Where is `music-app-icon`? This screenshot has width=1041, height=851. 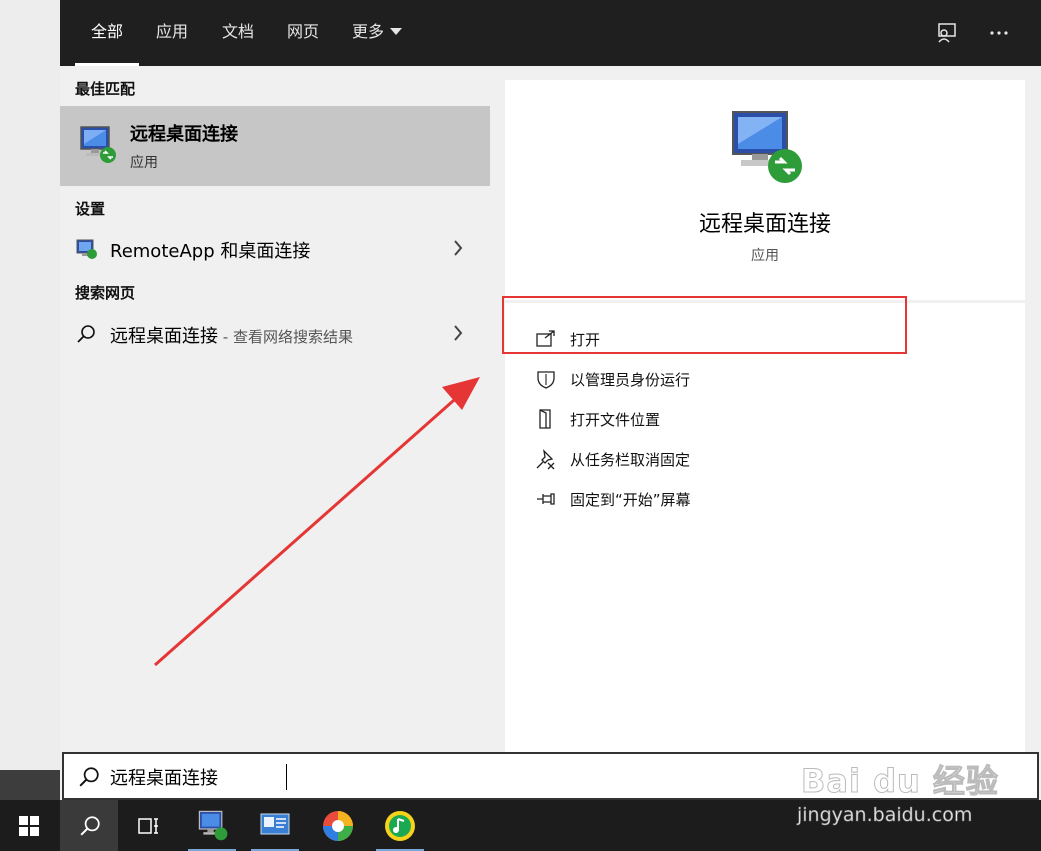 music-app-icon is located at coordinates (400, 826).